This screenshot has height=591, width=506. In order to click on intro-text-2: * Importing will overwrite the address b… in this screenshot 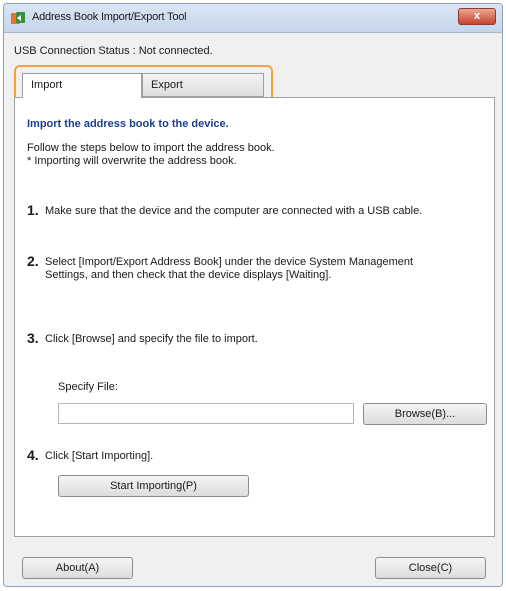, I will do `click(132, 161)`.